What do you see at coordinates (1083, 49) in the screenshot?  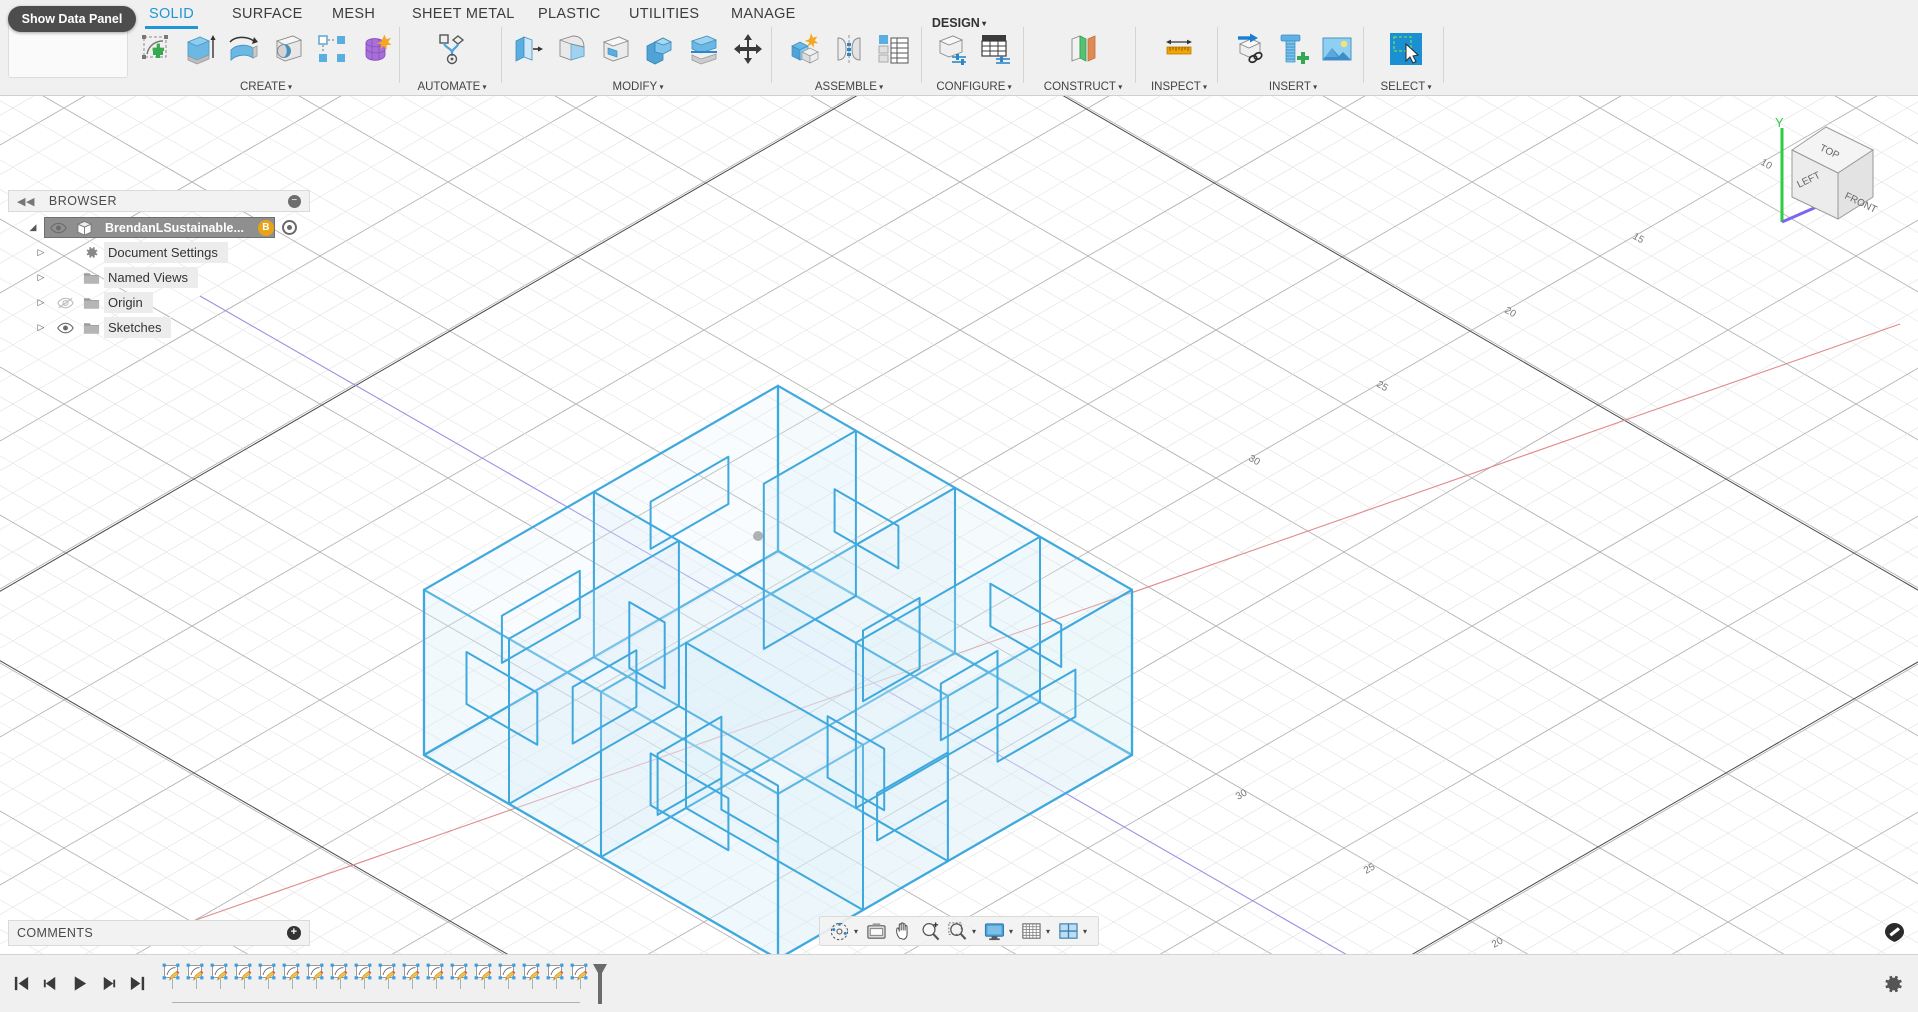 I see `offset-plane-icon` at bounding box center [1083, 49].